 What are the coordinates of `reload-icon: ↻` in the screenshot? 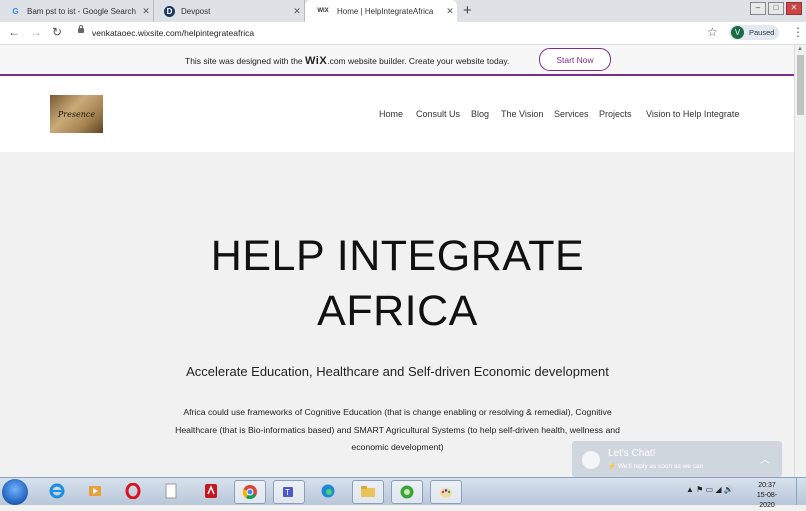 It's located at (57, 32).